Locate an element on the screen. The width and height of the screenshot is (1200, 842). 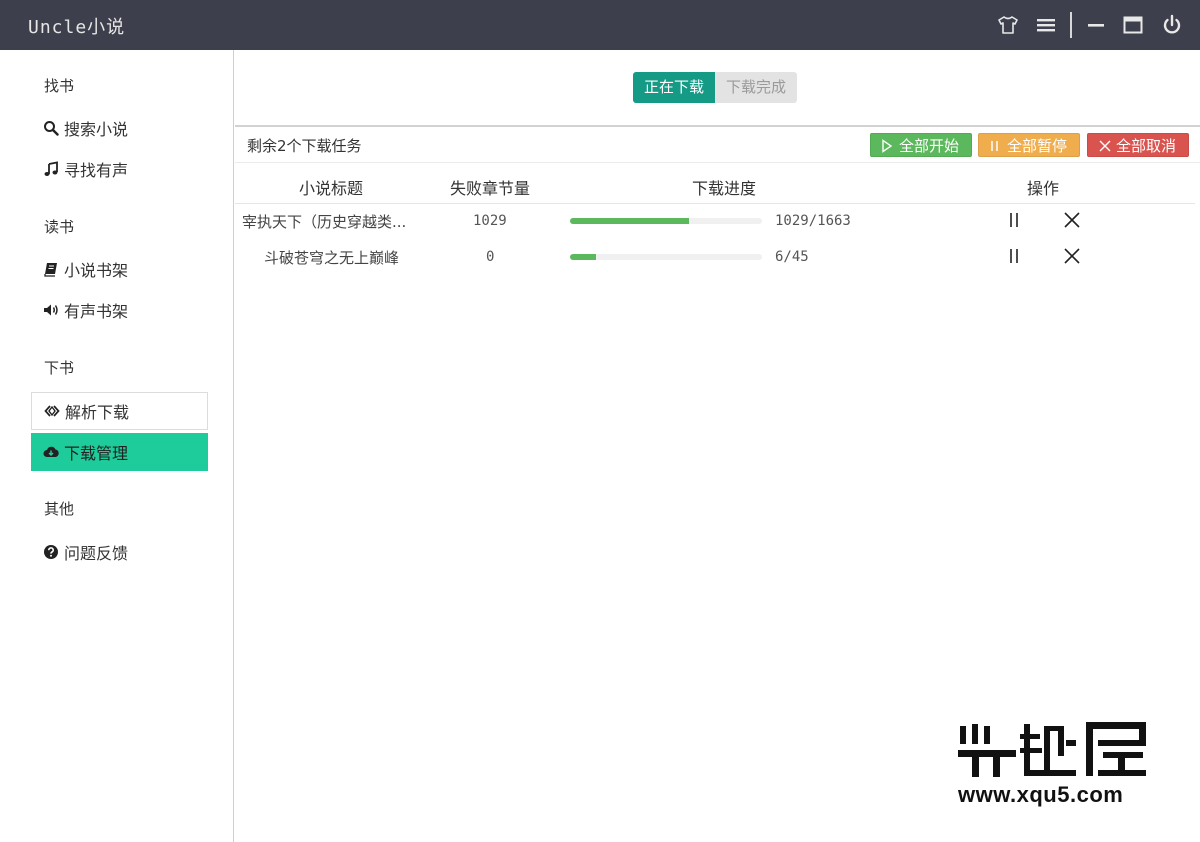
sidebar-group-download: 下书 is located at coordinates (59, 368).